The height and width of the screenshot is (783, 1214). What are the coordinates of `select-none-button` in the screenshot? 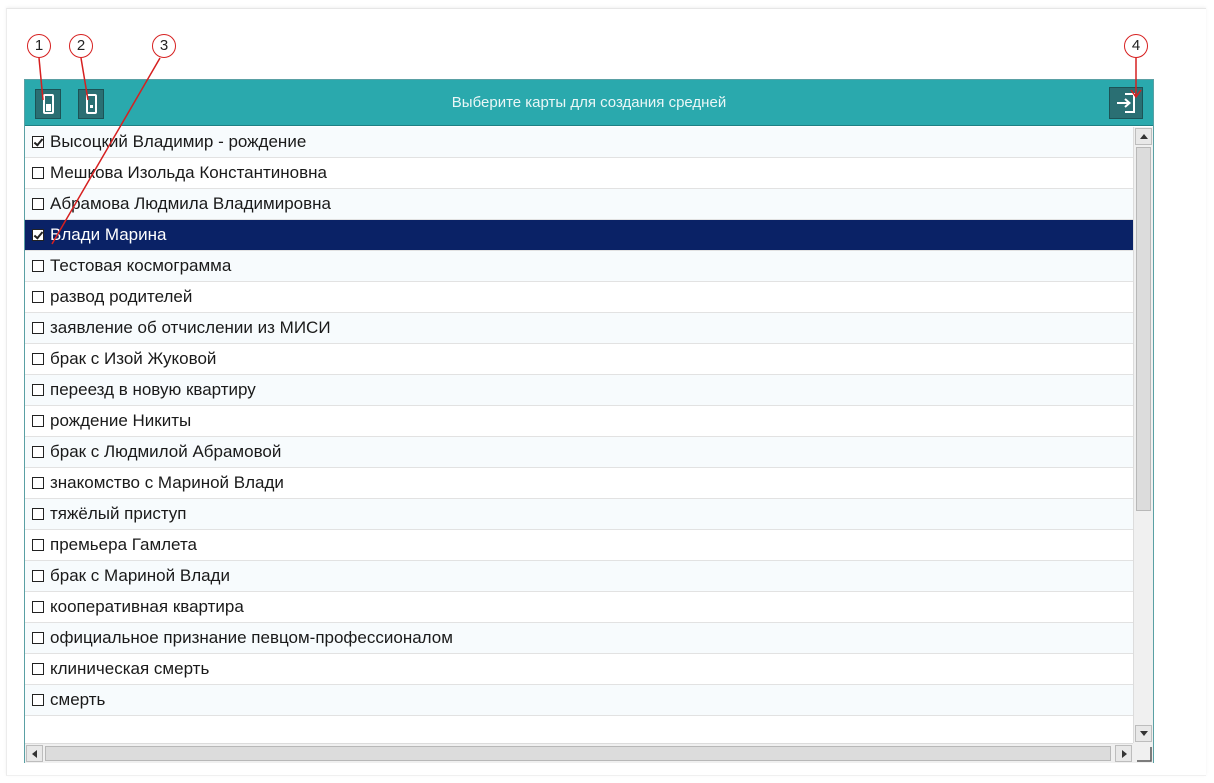 It's located at (91, 104).